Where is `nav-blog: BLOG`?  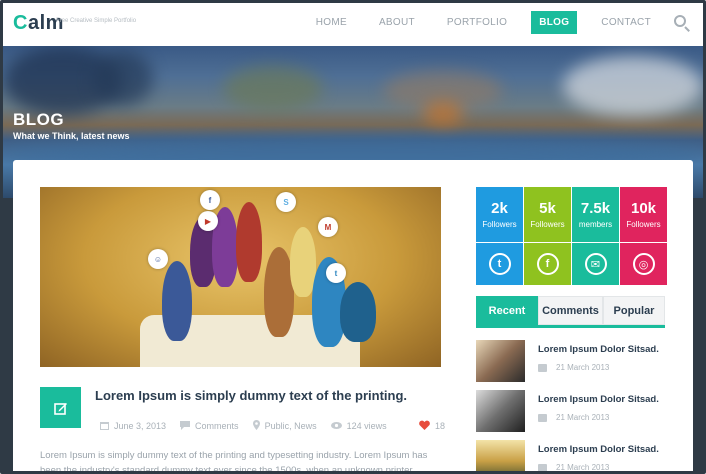 nav-blog: BLOG is located at coordinates (554, 22).